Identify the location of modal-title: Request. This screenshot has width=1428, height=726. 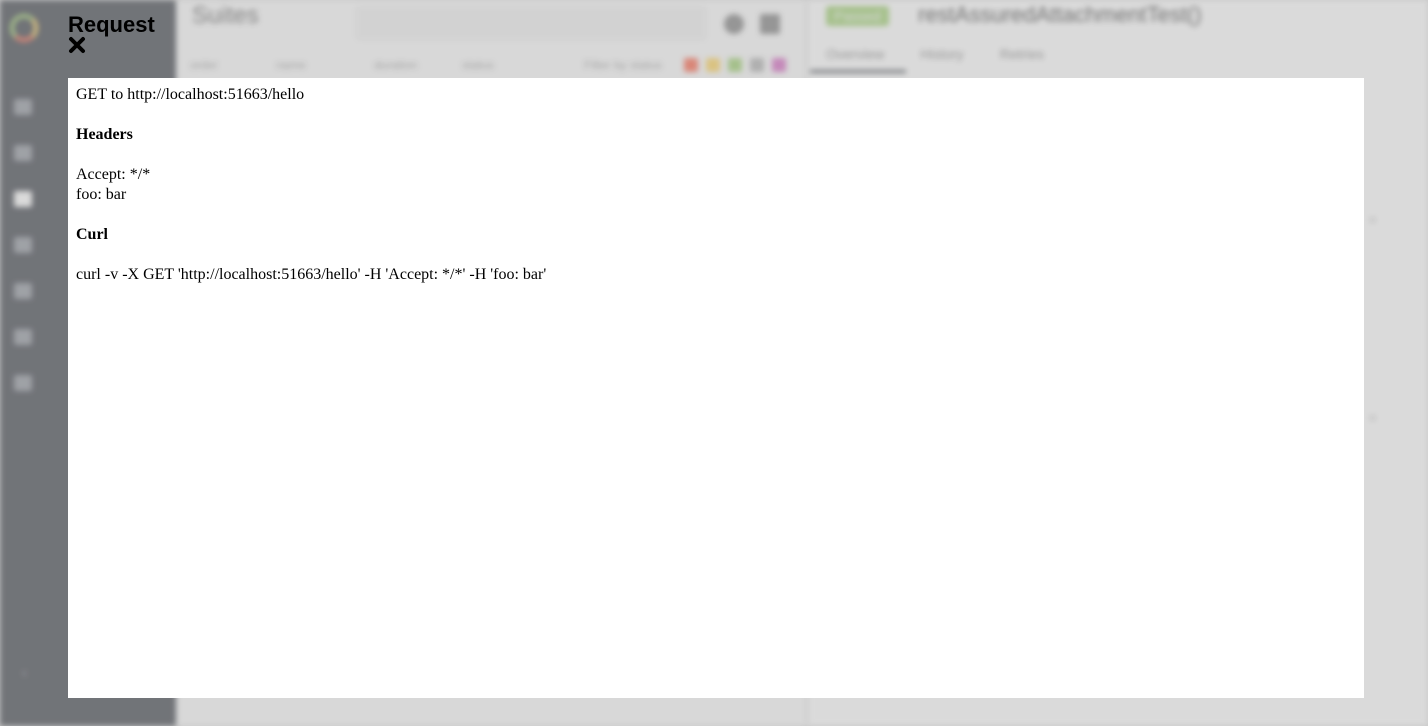
(111, 24).